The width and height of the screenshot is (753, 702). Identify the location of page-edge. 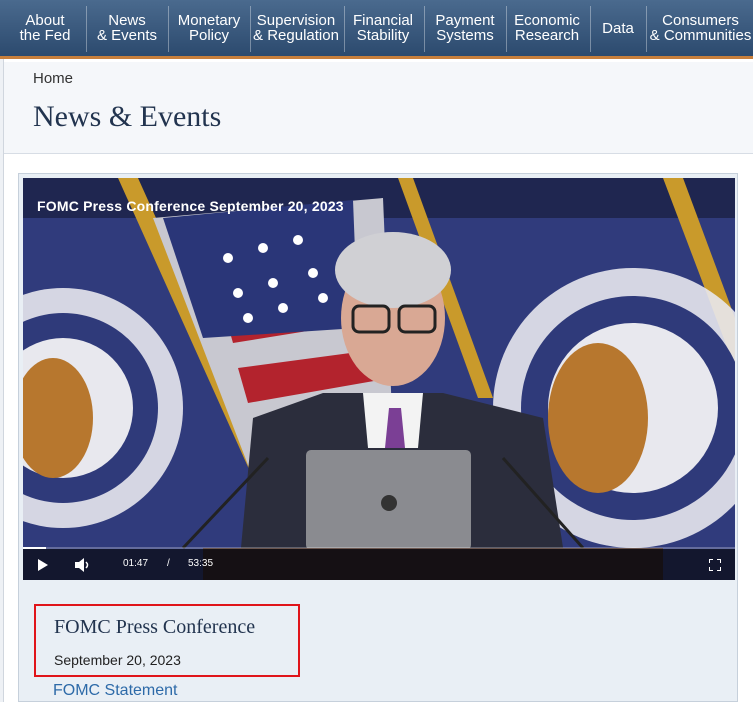
(2, 380).